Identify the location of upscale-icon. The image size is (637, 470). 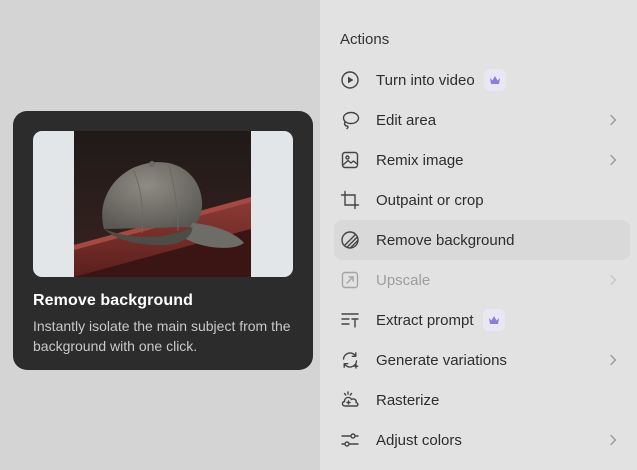
(350, 280).